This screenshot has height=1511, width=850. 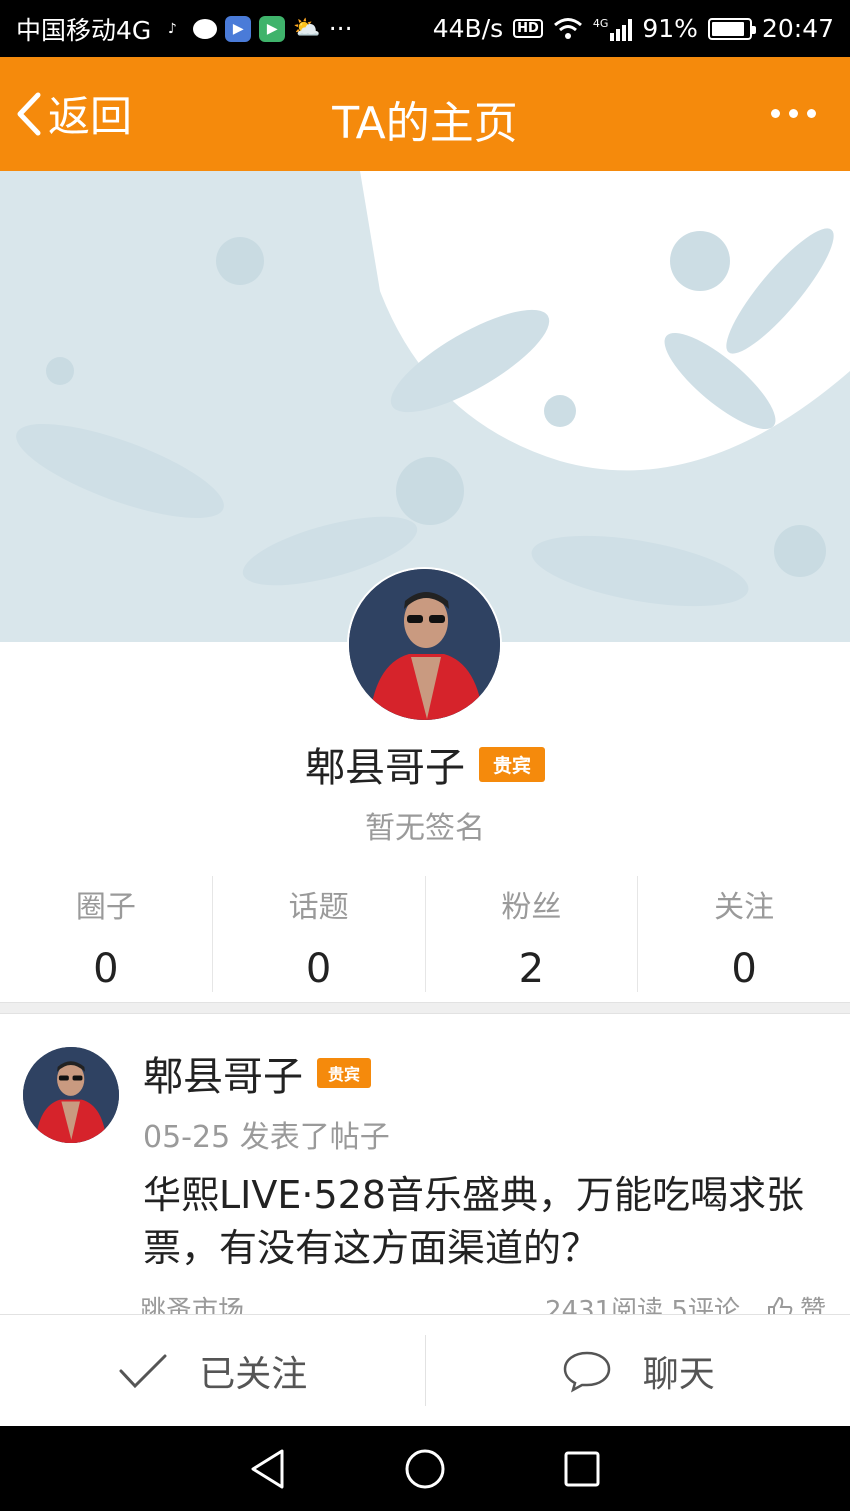 I want to click on network-type: 4G, so click(x=600, y=23).